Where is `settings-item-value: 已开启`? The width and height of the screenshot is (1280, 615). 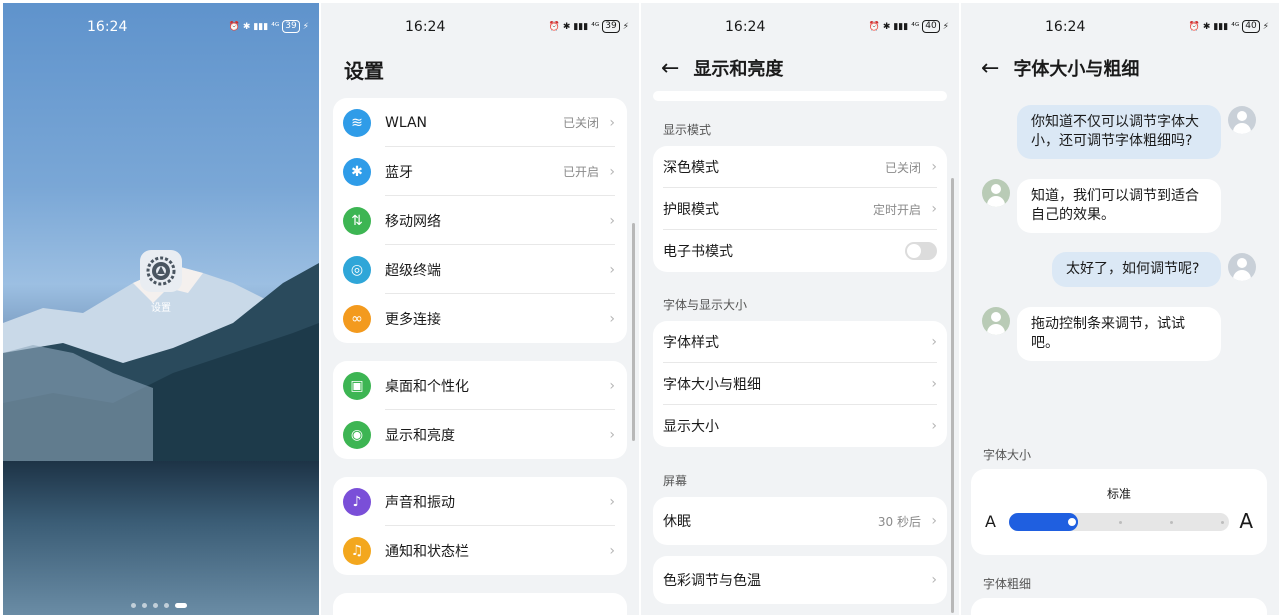 settings-item-value: 已开启 is located at coordinates (580, 172).